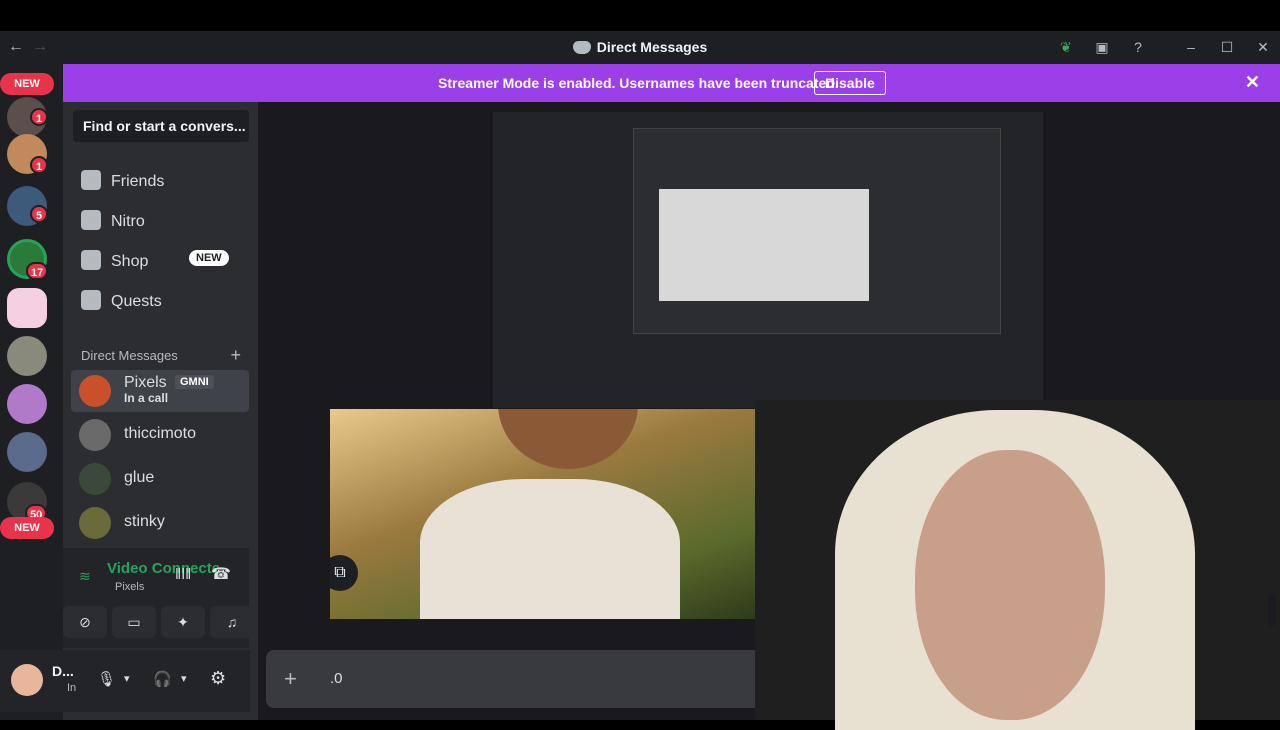  I want to click on server-list: NEW 1 1 5 17 50 NEW, so click(31, 392).